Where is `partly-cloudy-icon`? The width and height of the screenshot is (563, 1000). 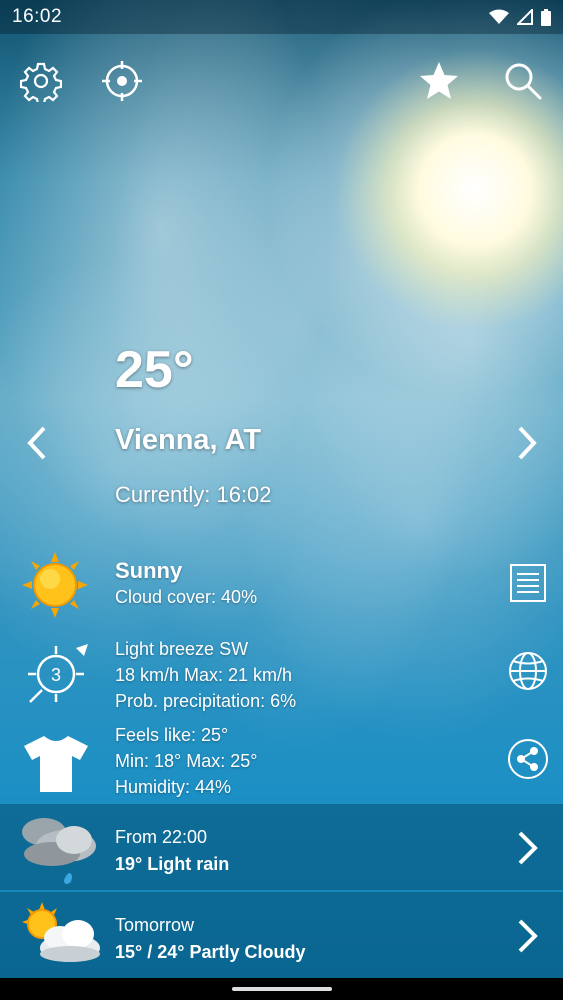 partly-cloudy-icon is located at coordinates (61, 932).